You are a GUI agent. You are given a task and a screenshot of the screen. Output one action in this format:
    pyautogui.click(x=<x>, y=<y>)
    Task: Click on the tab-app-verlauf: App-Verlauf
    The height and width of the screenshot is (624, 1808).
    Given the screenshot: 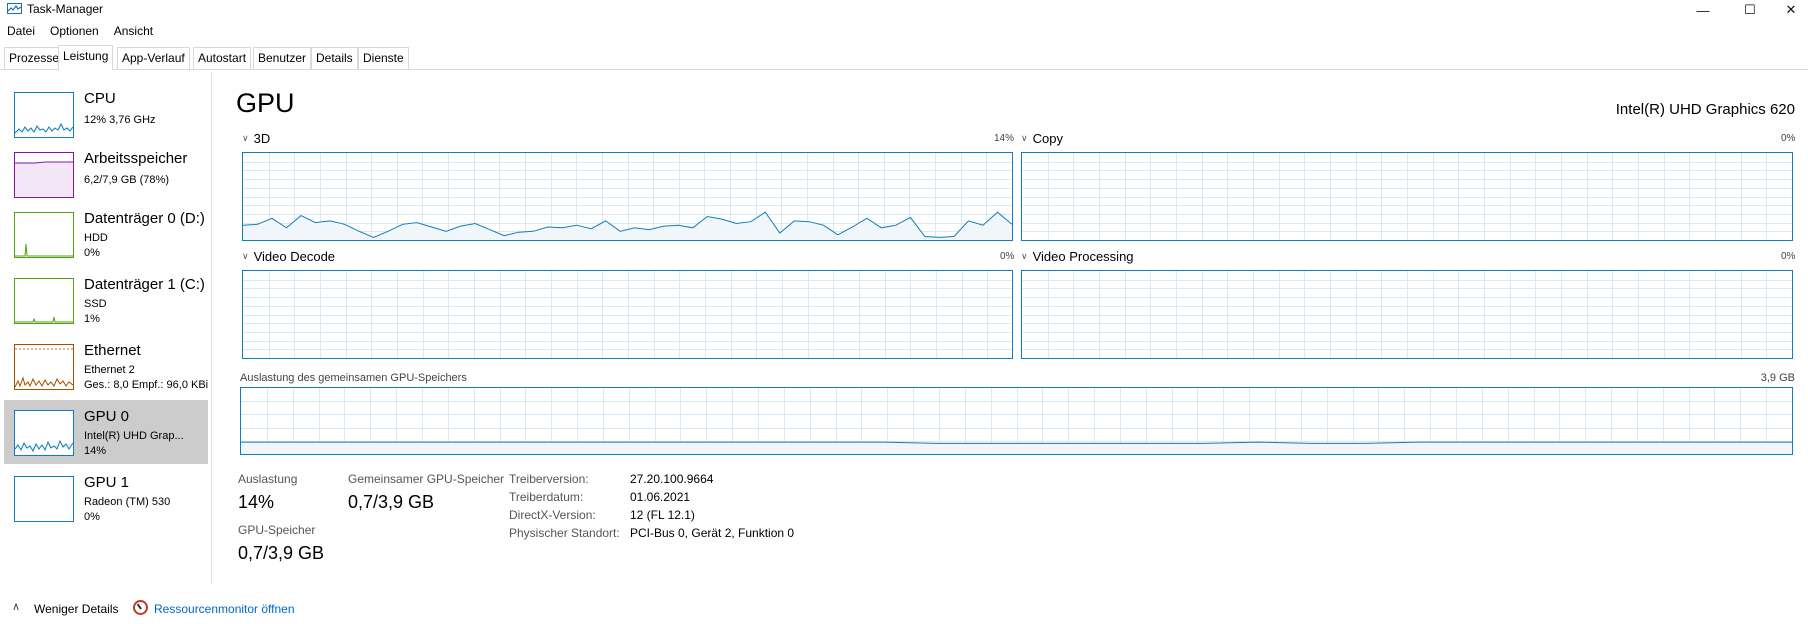 What is the action you would take?
    pyautogui.click(x=153, y=58)
    